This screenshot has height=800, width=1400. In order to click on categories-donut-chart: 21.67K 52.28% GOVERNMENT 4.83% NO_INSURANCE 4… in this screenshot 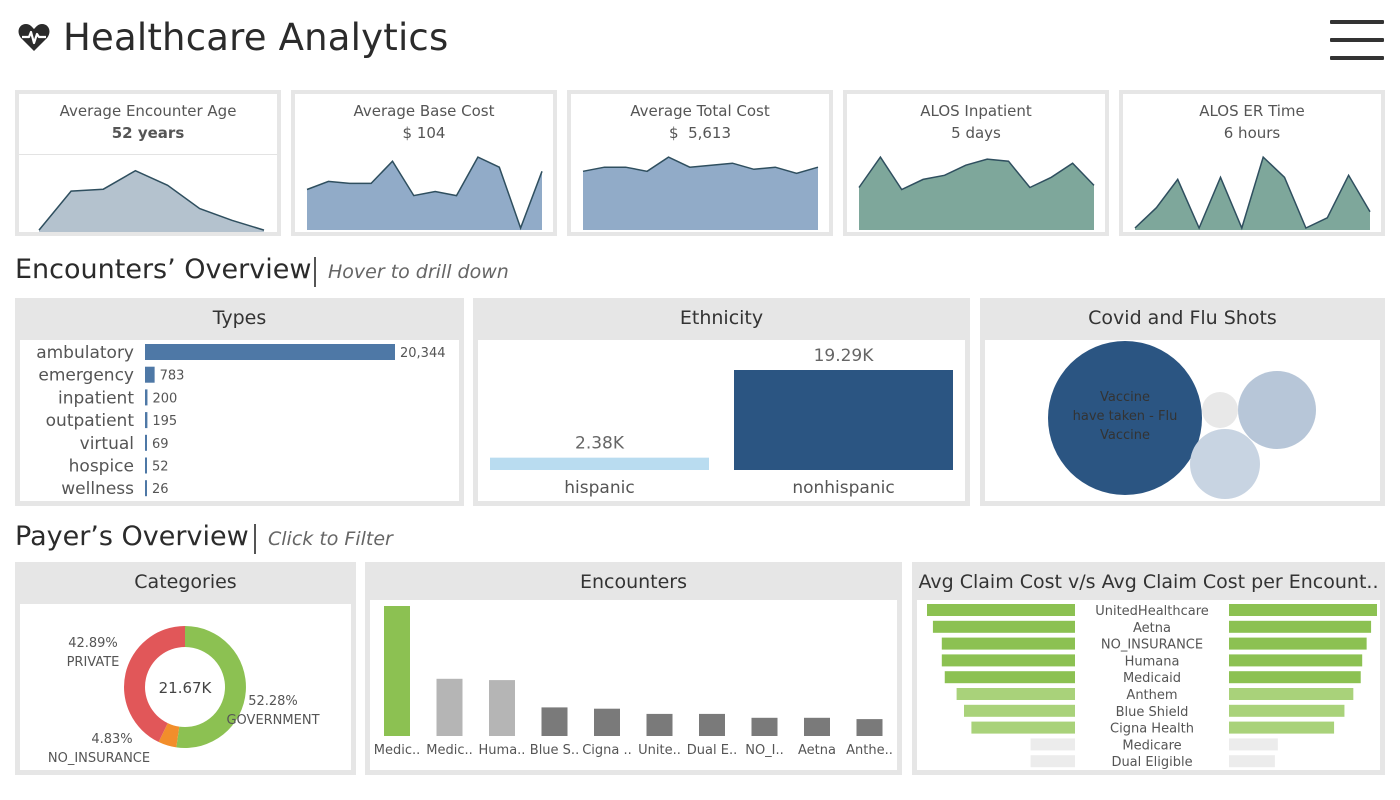, I will do `click(185, 687)`.